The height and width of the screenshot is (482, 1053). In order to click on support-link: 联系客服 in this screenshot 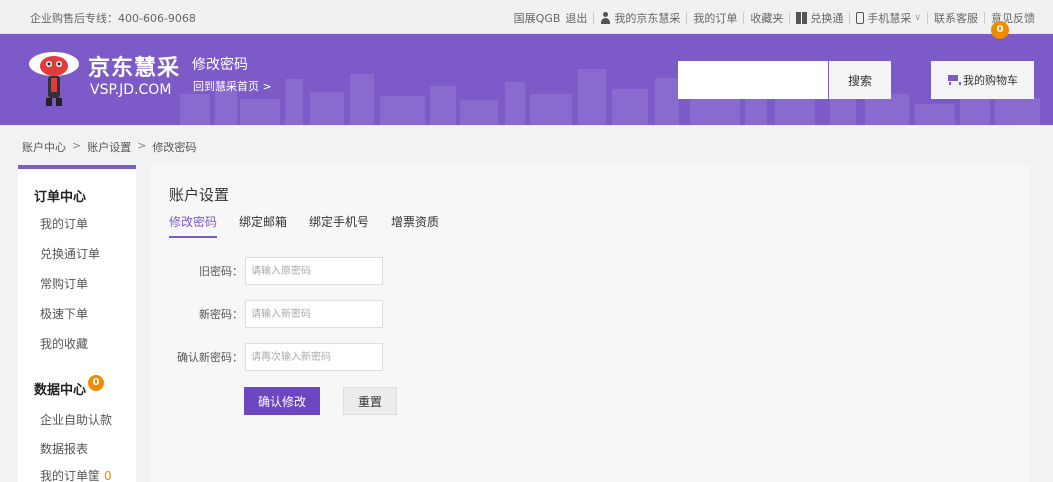, I will do `click(956, 18)`.